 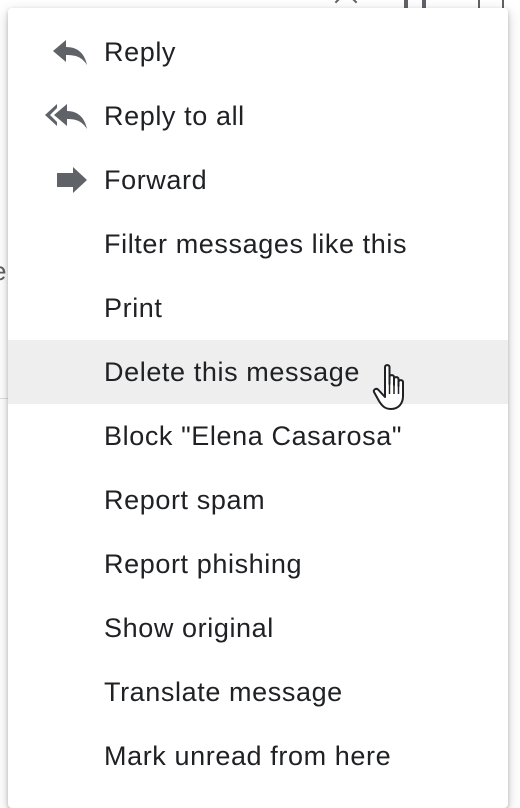 I want to click on menu-item-label: Show original, so click(x=189, y=627).